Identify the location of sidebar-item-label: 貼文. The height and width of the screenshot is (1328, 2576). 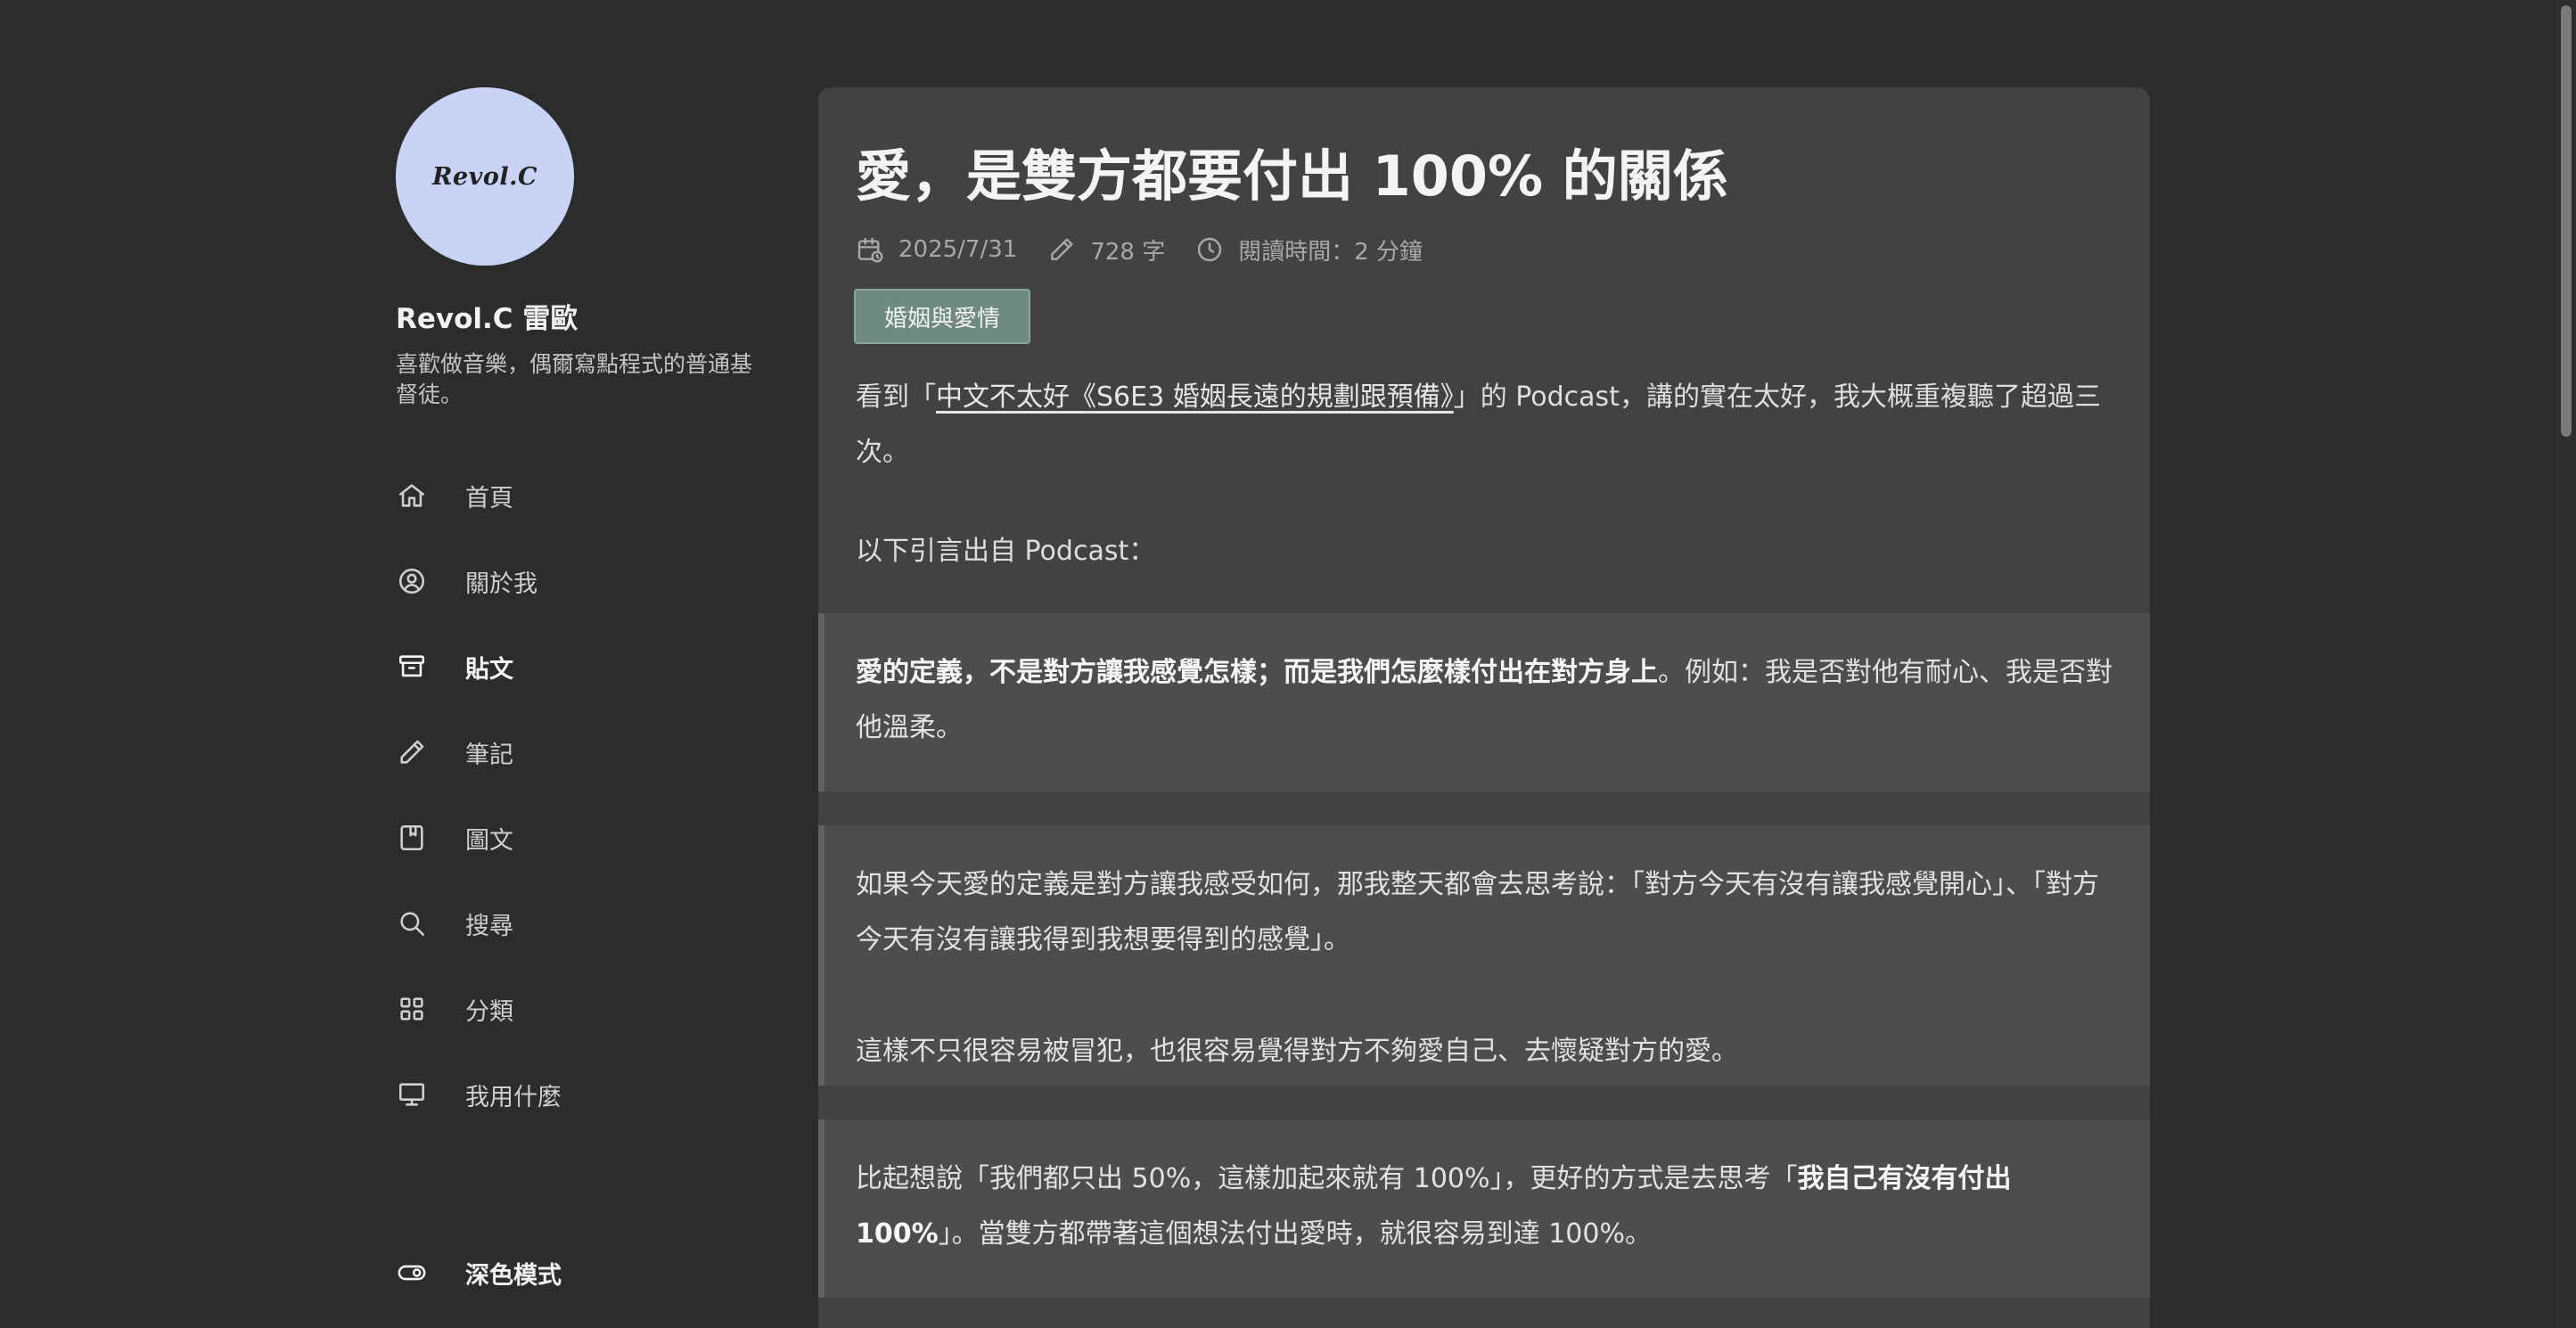
(489, 669).